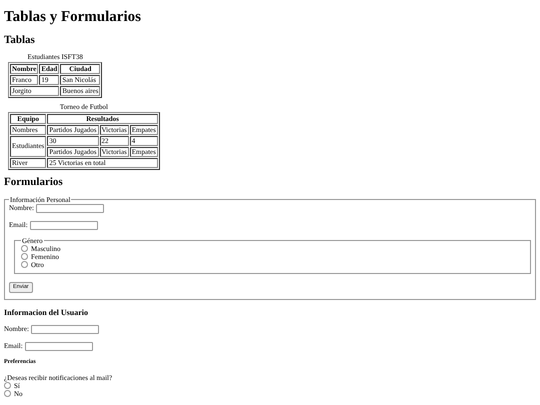 The image size is (540, 405). Describe the element at coordinates (46, 312) in the screenshot. I see `section-heading: Informacion del Usuario` at that location.